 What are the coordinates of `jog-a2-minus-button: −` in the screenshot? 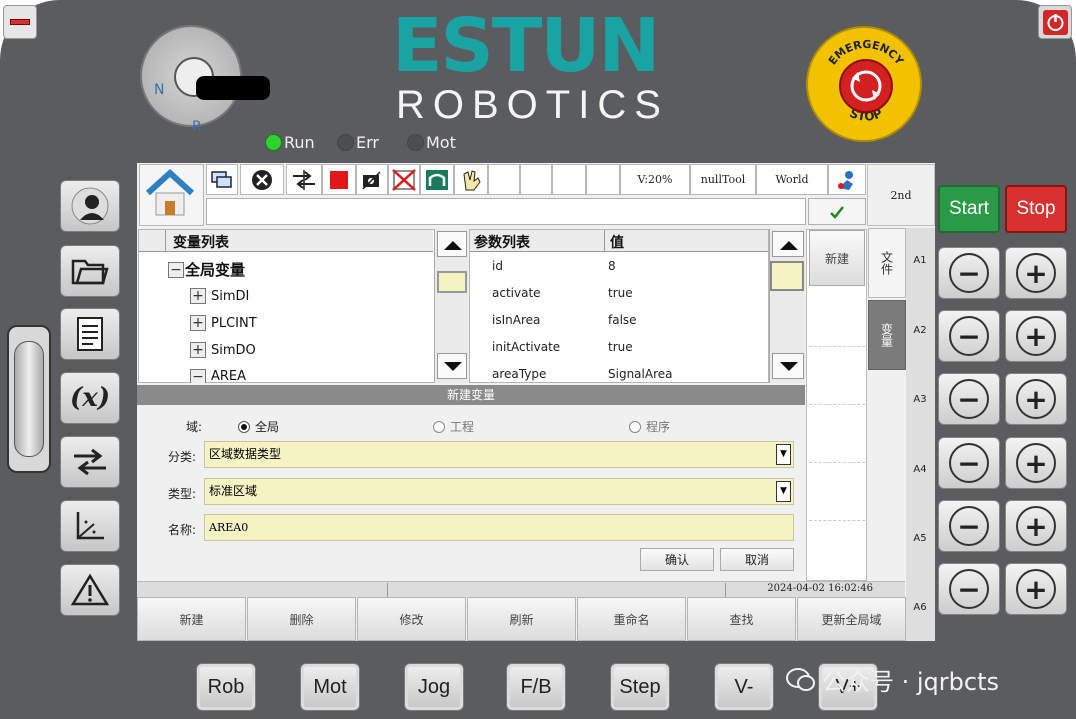 It's located at (969, 336).